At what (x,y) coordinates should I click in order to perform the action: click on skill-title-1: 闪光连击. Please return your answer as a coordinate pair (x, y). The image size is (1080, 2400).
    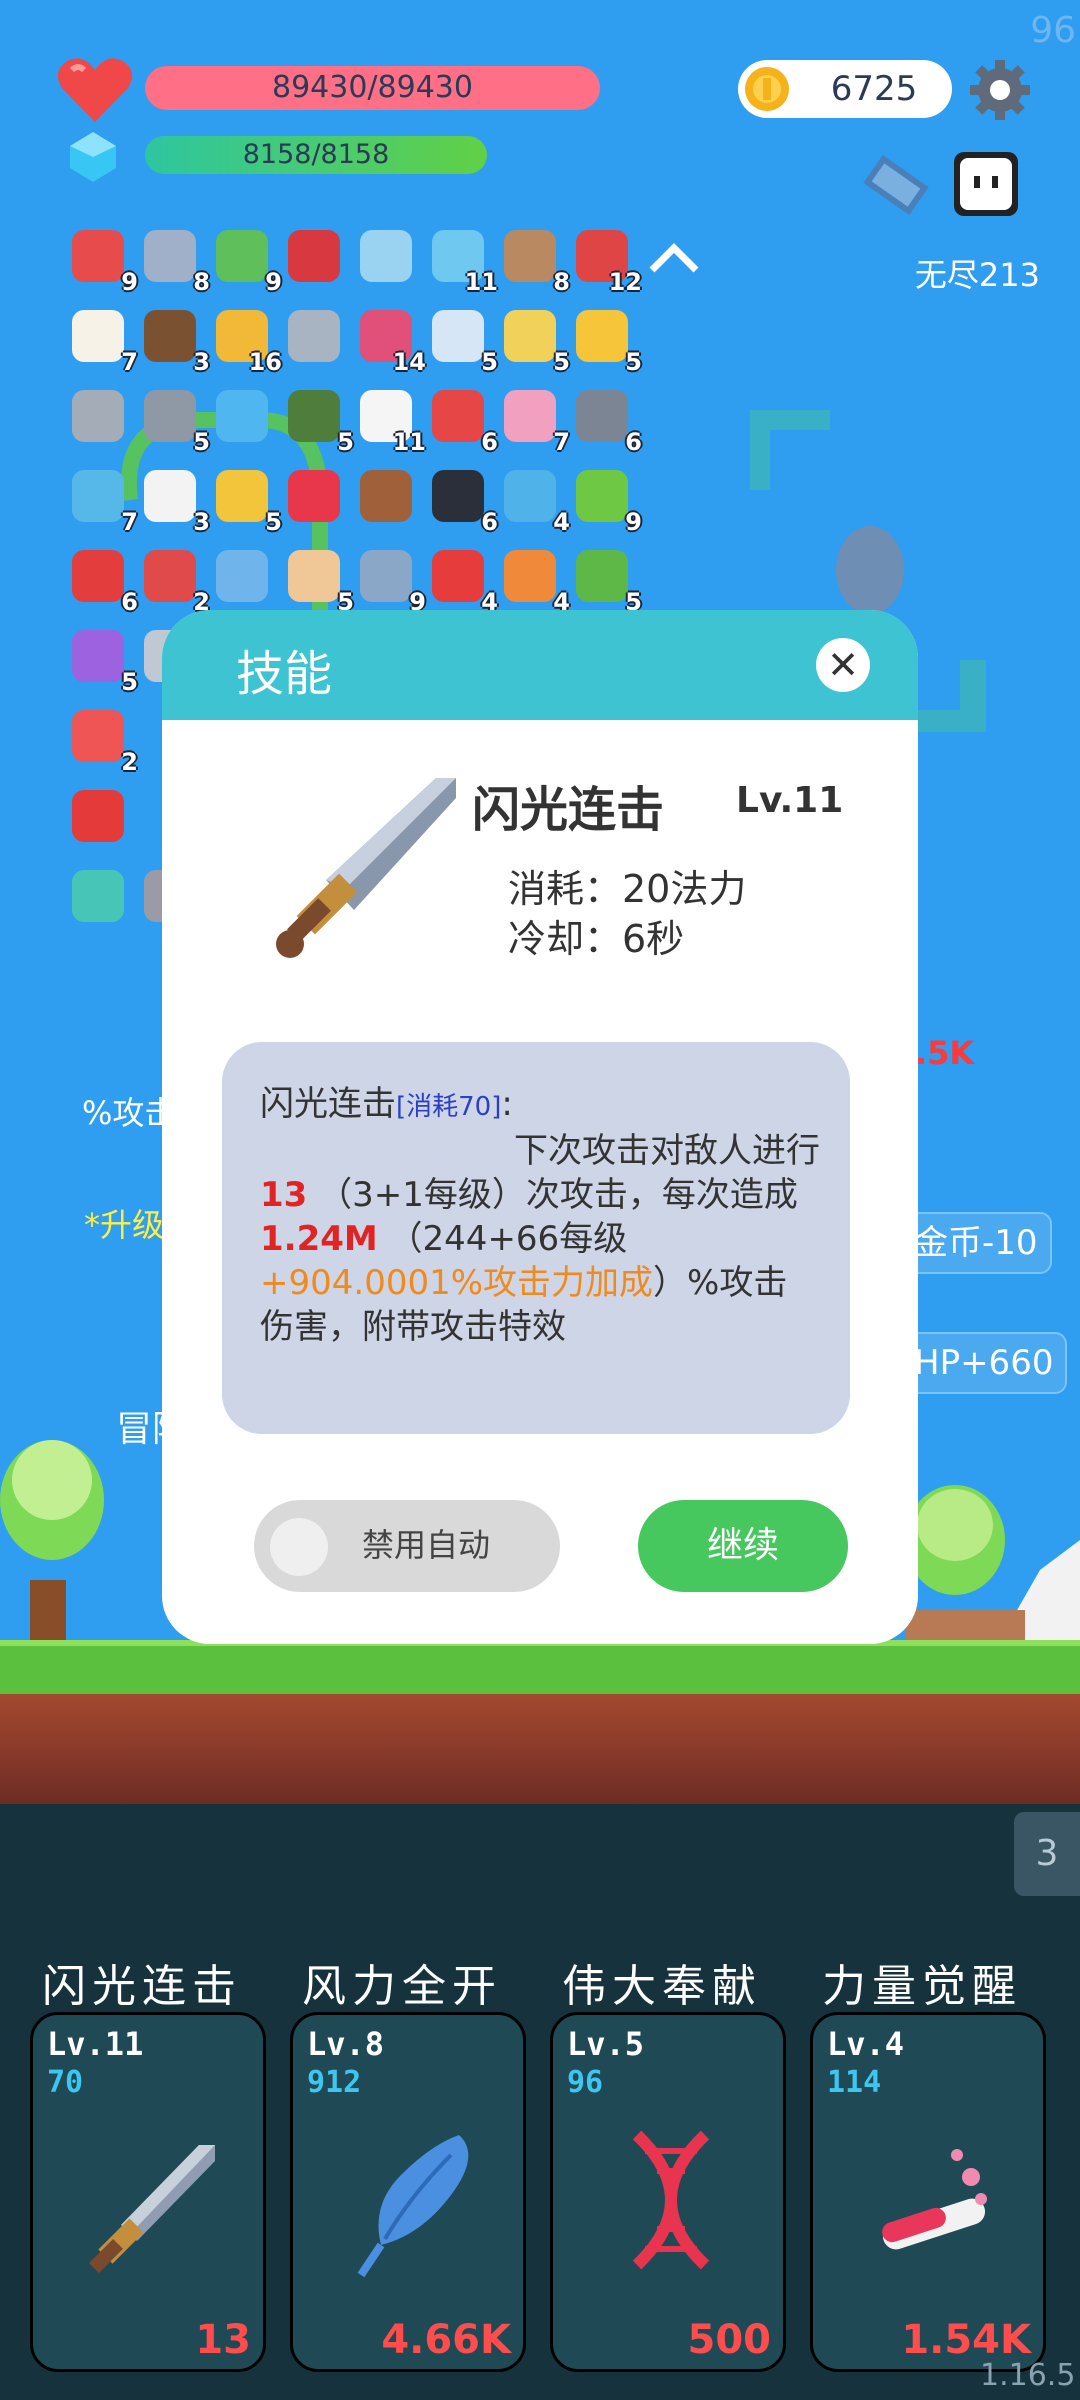
    Looking at the image, I should click on (142, 1986).